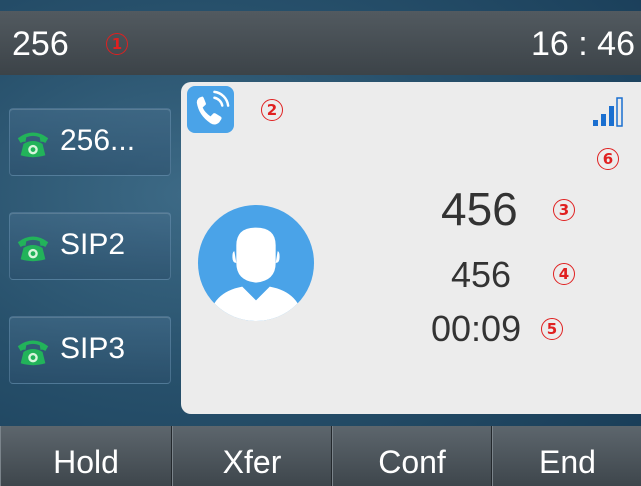 The height and width of the screenshot is (486, 641). What do you see at coordinates (552, 329) in the screenshot?
I see `callout-marker: 5` at bounding box center [552, 329].